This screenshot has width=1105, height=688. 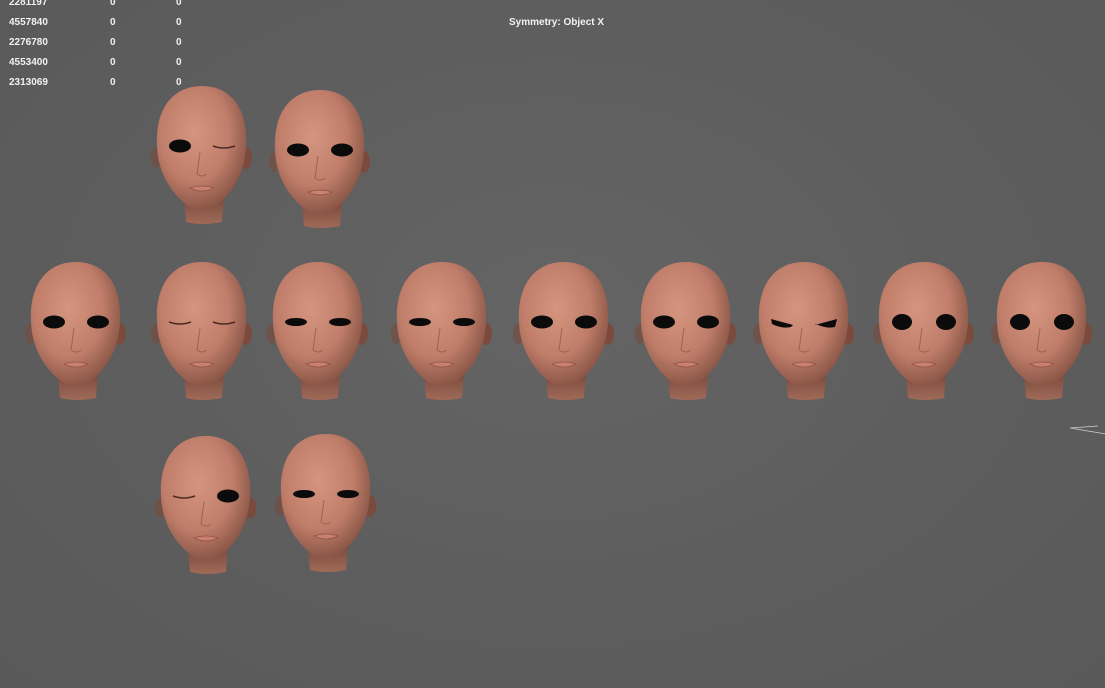 What do you see at coordinates (1086, 430) in the screenshot?
I see `manipulator-handle-icon` at bounding box center [1086, 430].